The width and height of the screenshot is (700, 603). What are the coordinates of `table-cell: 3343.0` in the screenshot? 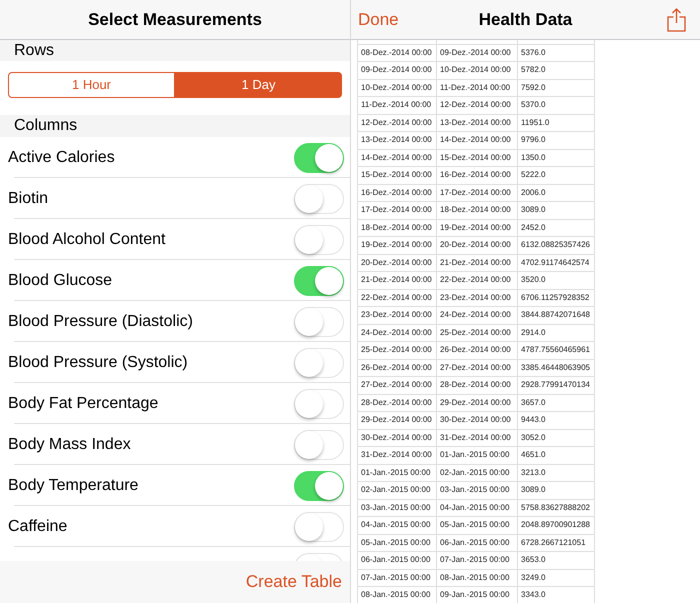 It's located at (556, 595).